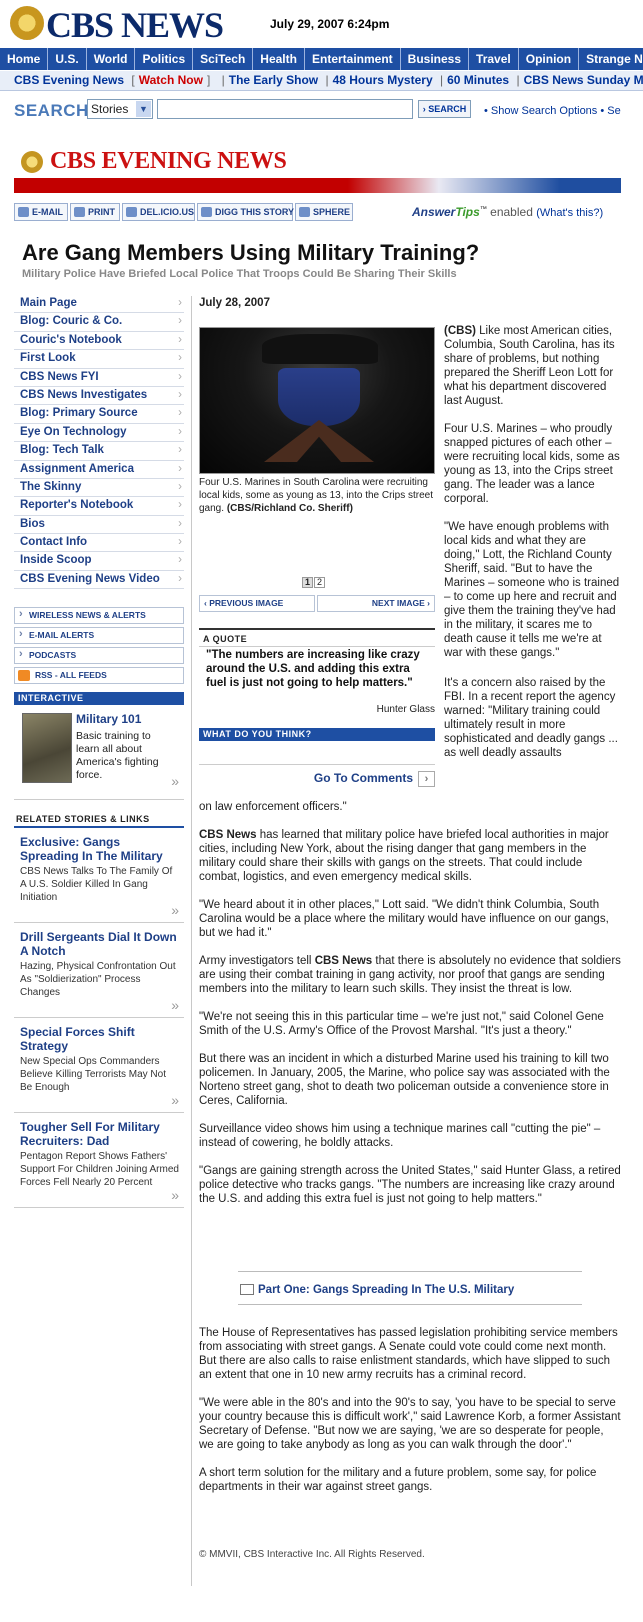 This screenshot has width=643, height=1622. What do you see at coordinates (99, 506) in the screenshot?
I see `sidebar-item-reporters-notebook: Reporter's Notebook` at bounding box center [99, 506].